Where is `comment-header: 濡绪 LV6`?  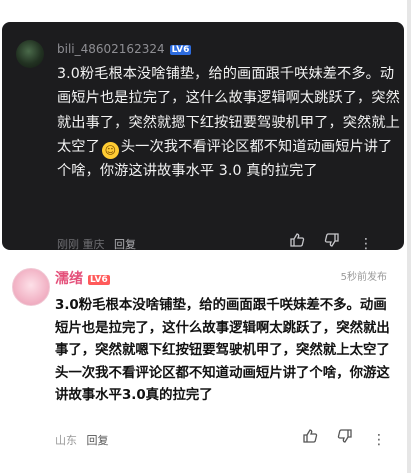 comment-header: 濡绪 LV6 is located at coordinates (82, 278).